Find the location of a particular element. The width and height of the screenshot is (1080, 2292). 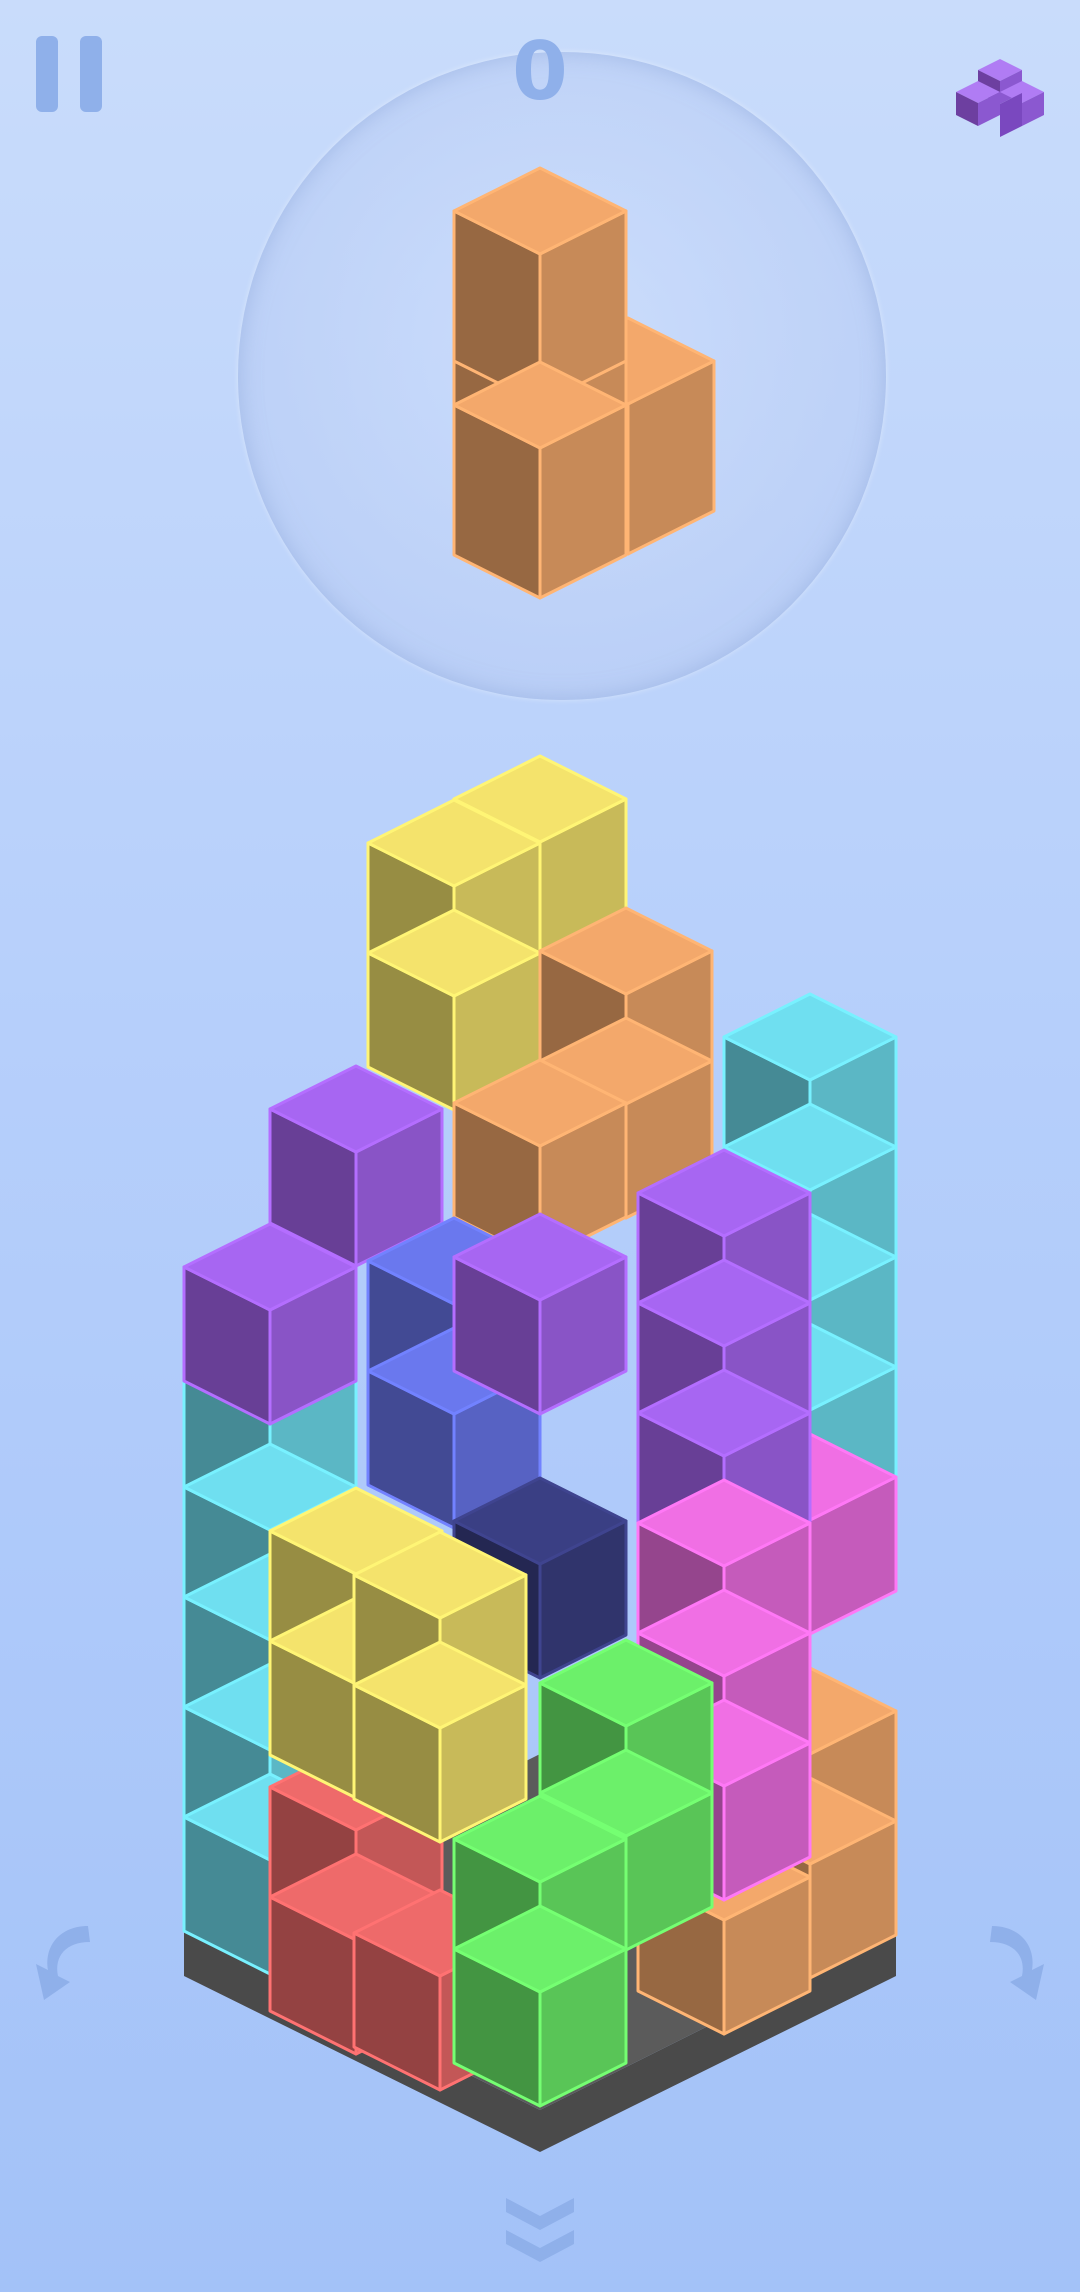

drop-button is located at coordinates (540, 2230).